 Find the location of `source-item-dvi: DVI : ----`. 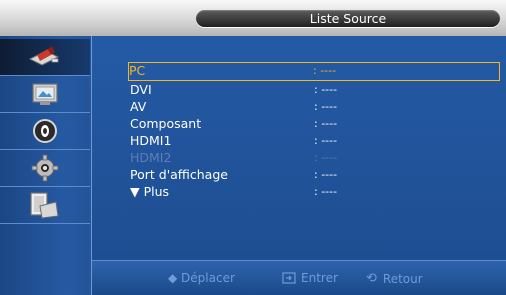

source-item-dvi: DVI : ---- is located at coordinates (316, 89).